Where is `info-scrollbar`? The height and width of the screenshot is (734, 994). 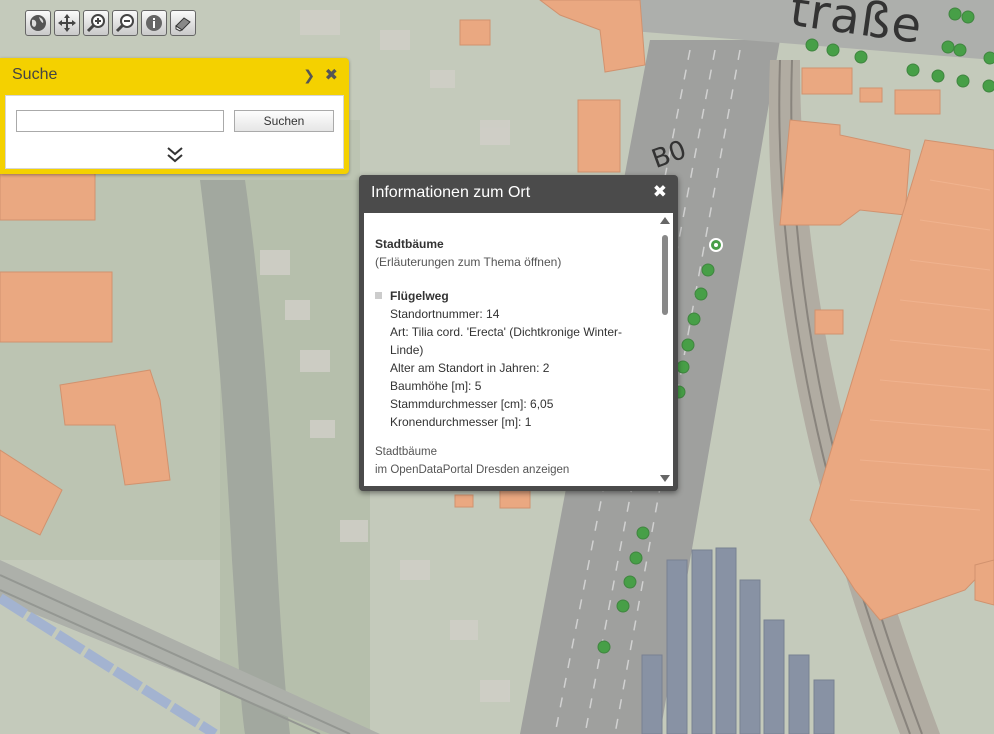 info-scrollbar is located at coordinates (665, 349).